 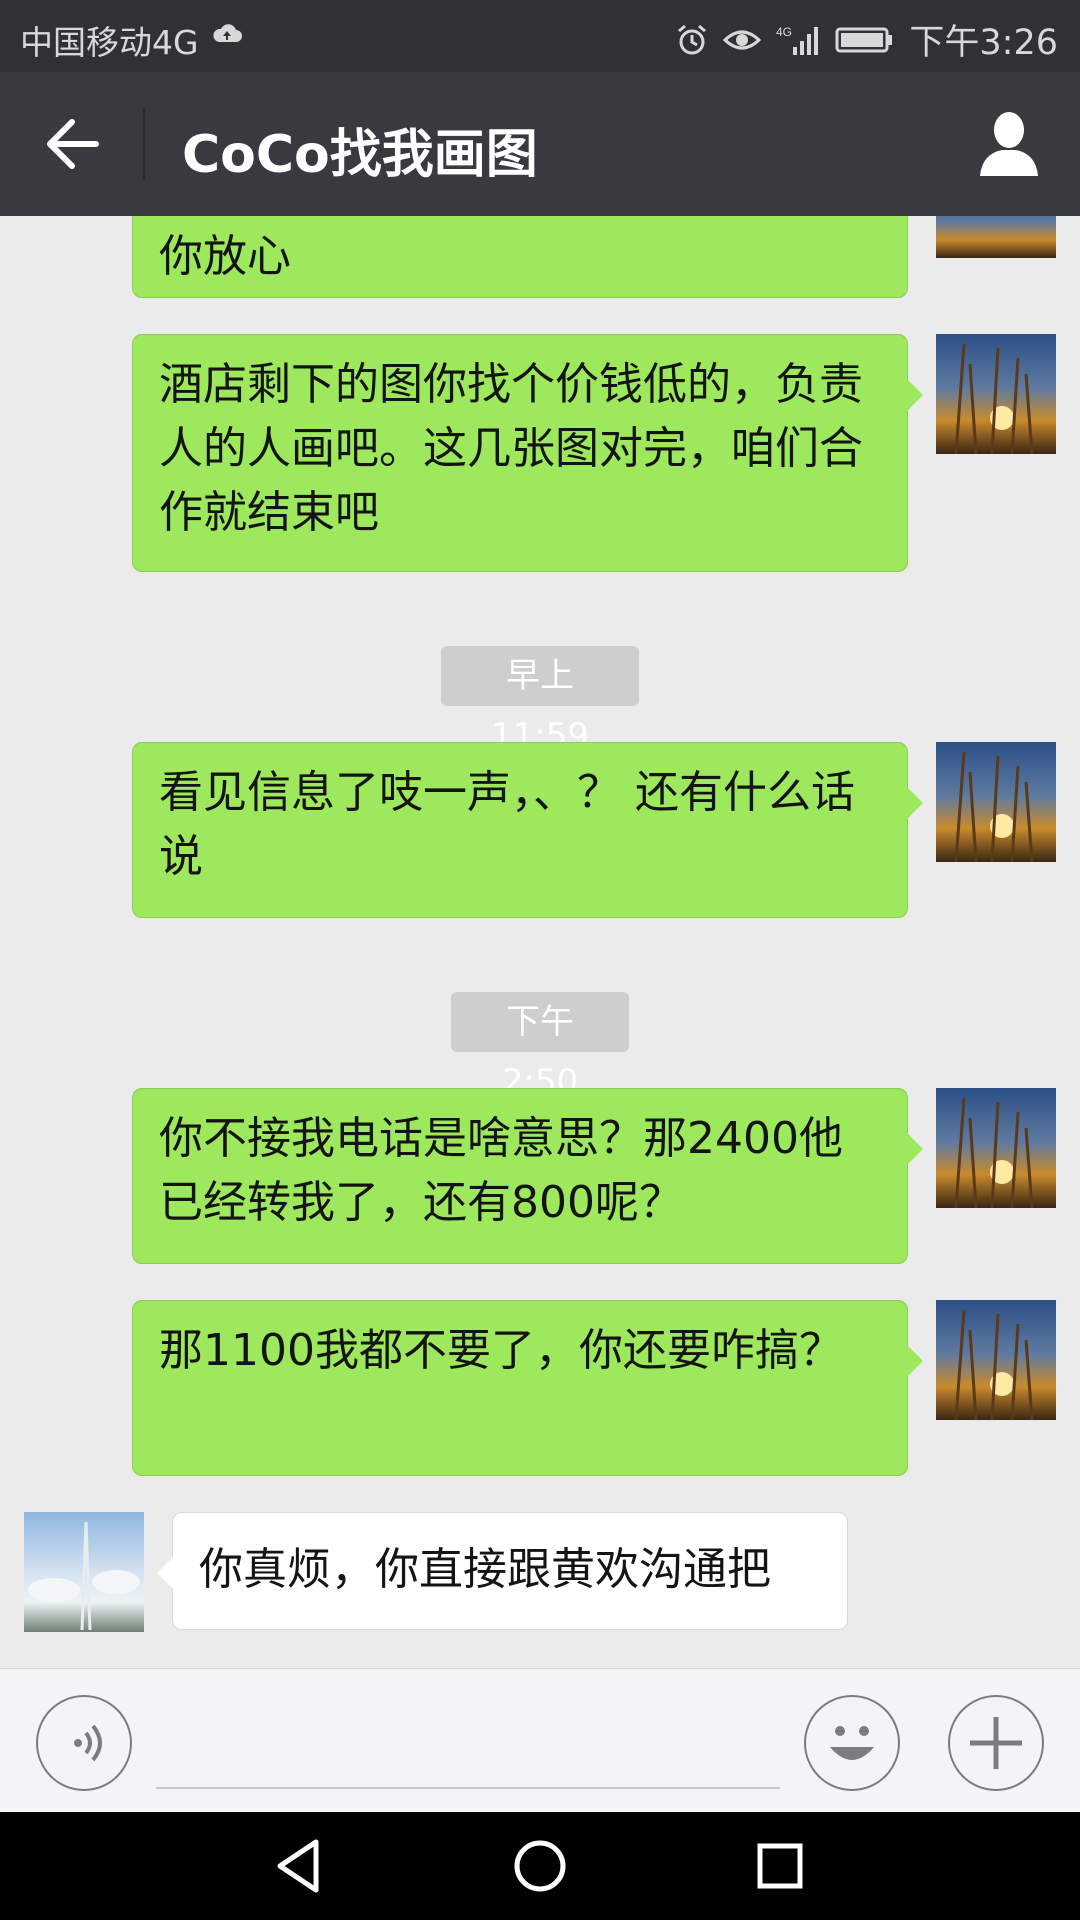 I want to click on battery-icon, so click(x=864, y=39).